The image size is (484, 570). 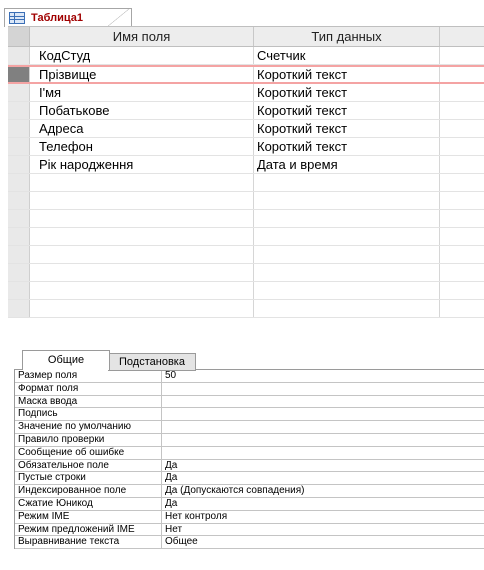 I want to click on tab-lookup: Подстановка, so click(x=152, y=362).